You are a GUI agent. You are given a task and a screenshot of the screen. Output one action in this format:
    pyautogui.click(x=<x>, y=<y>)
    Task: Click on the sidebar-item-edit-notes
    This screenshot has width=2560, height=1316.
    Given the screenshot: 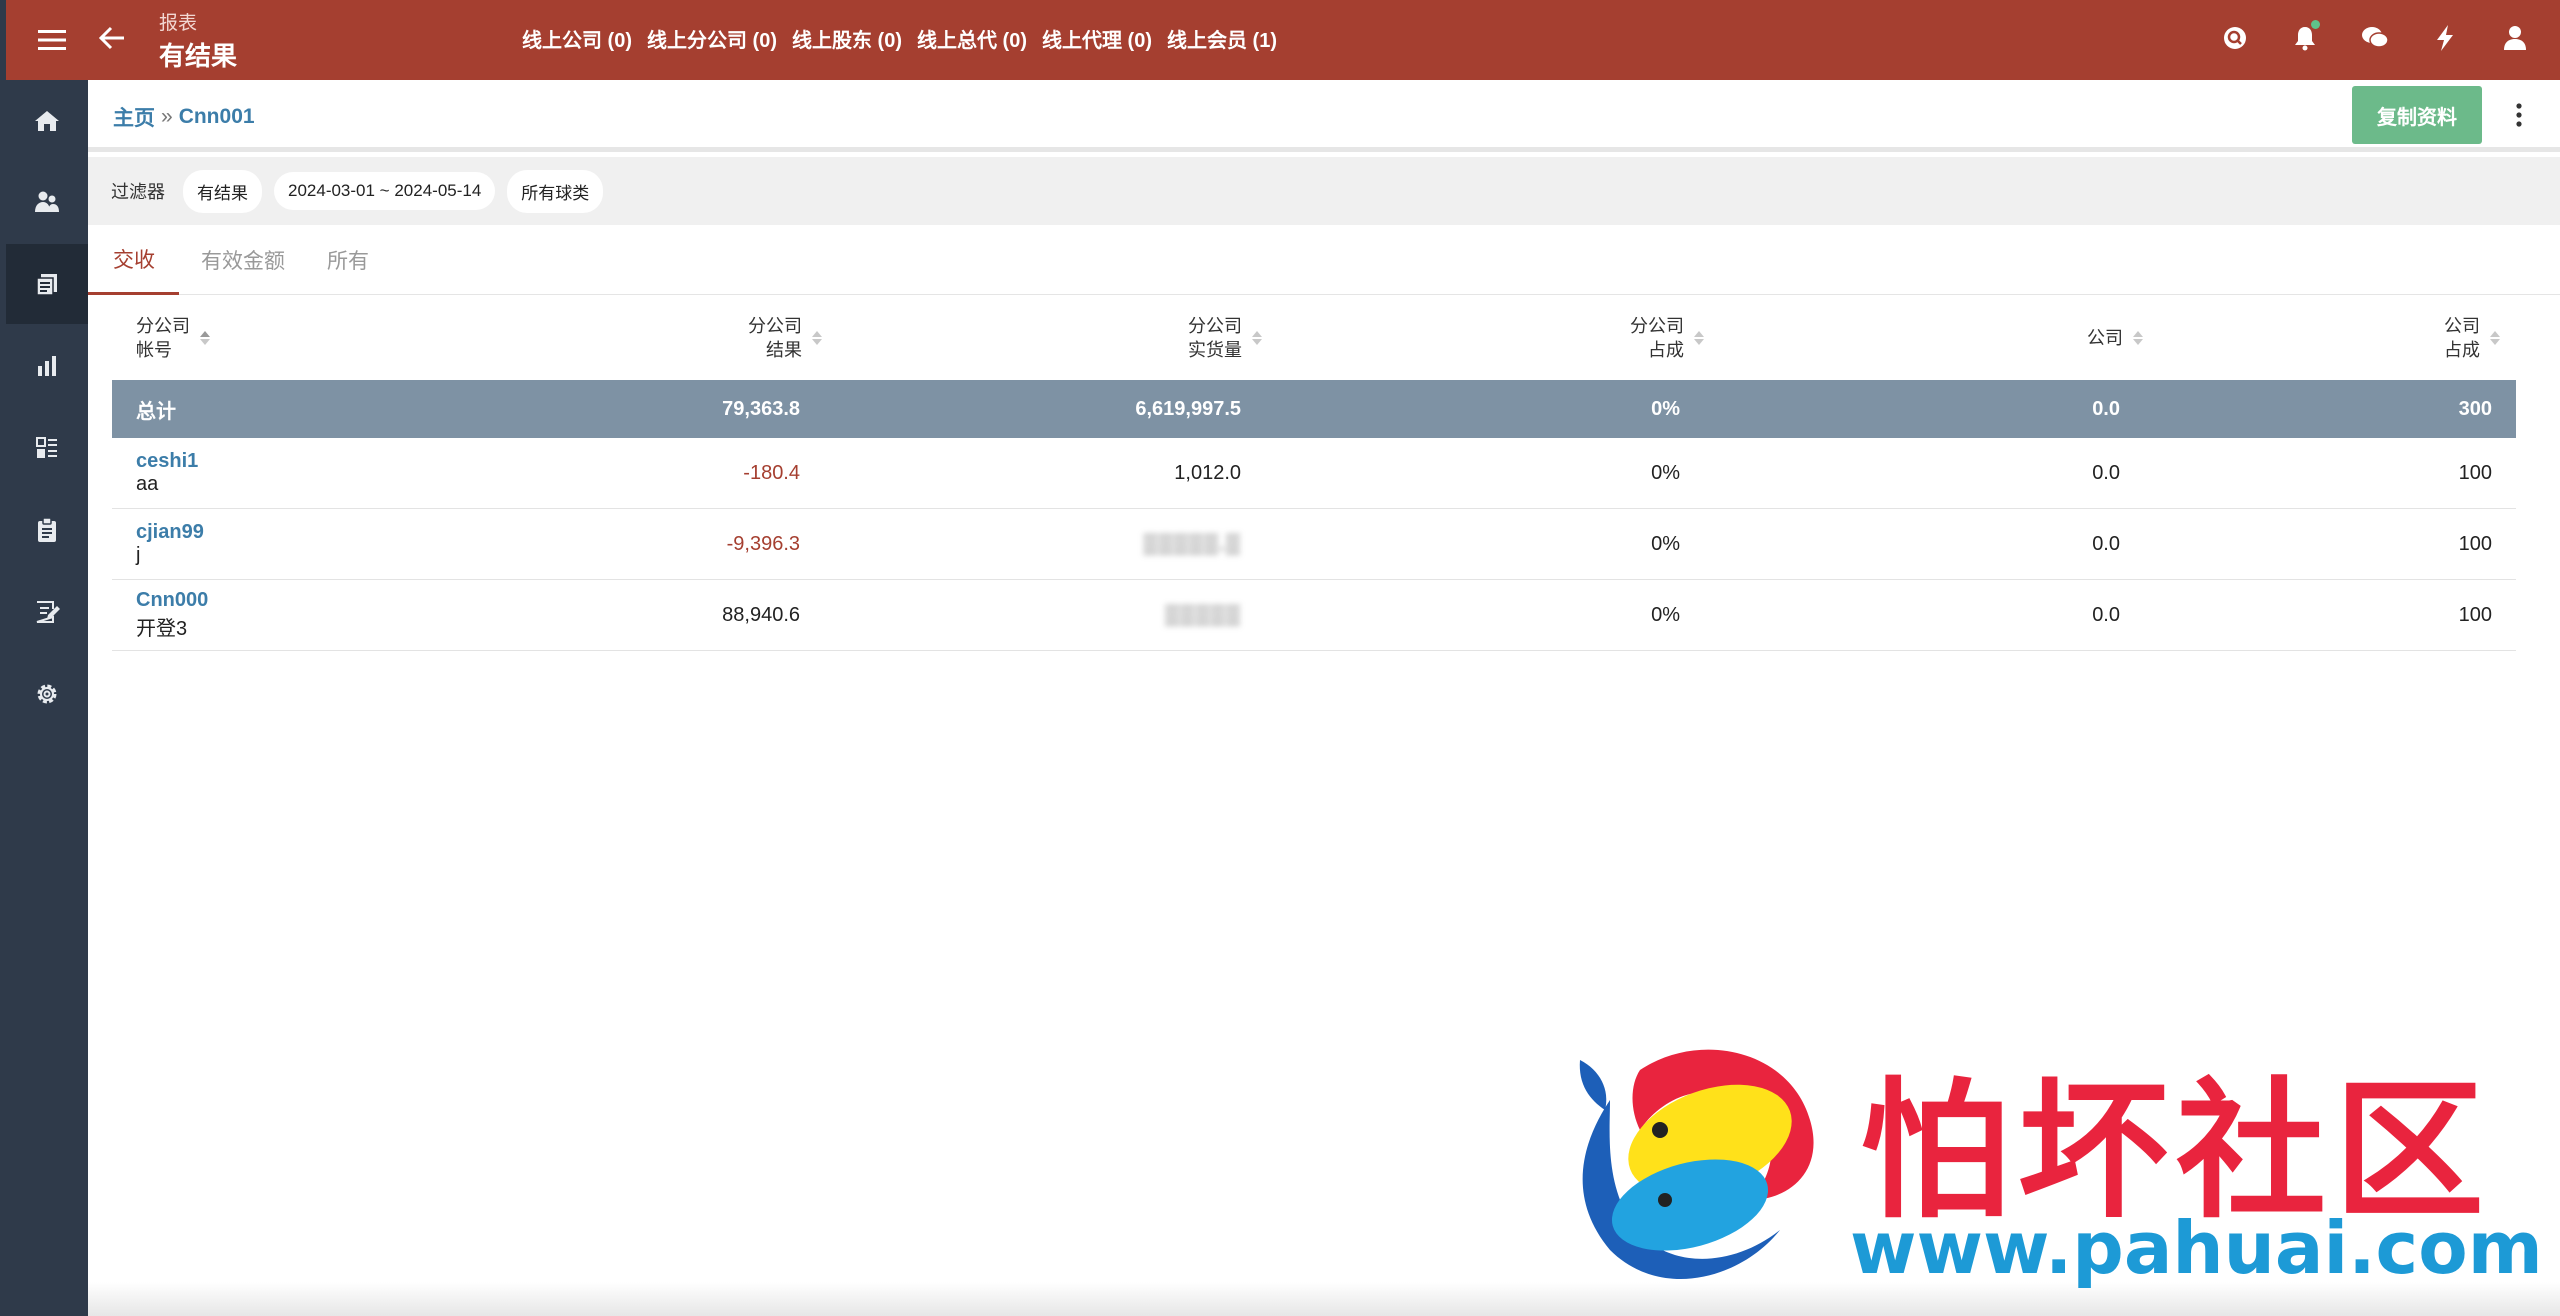 What is the action you would take?
    pyautogui.click(x=47, y=612)
    